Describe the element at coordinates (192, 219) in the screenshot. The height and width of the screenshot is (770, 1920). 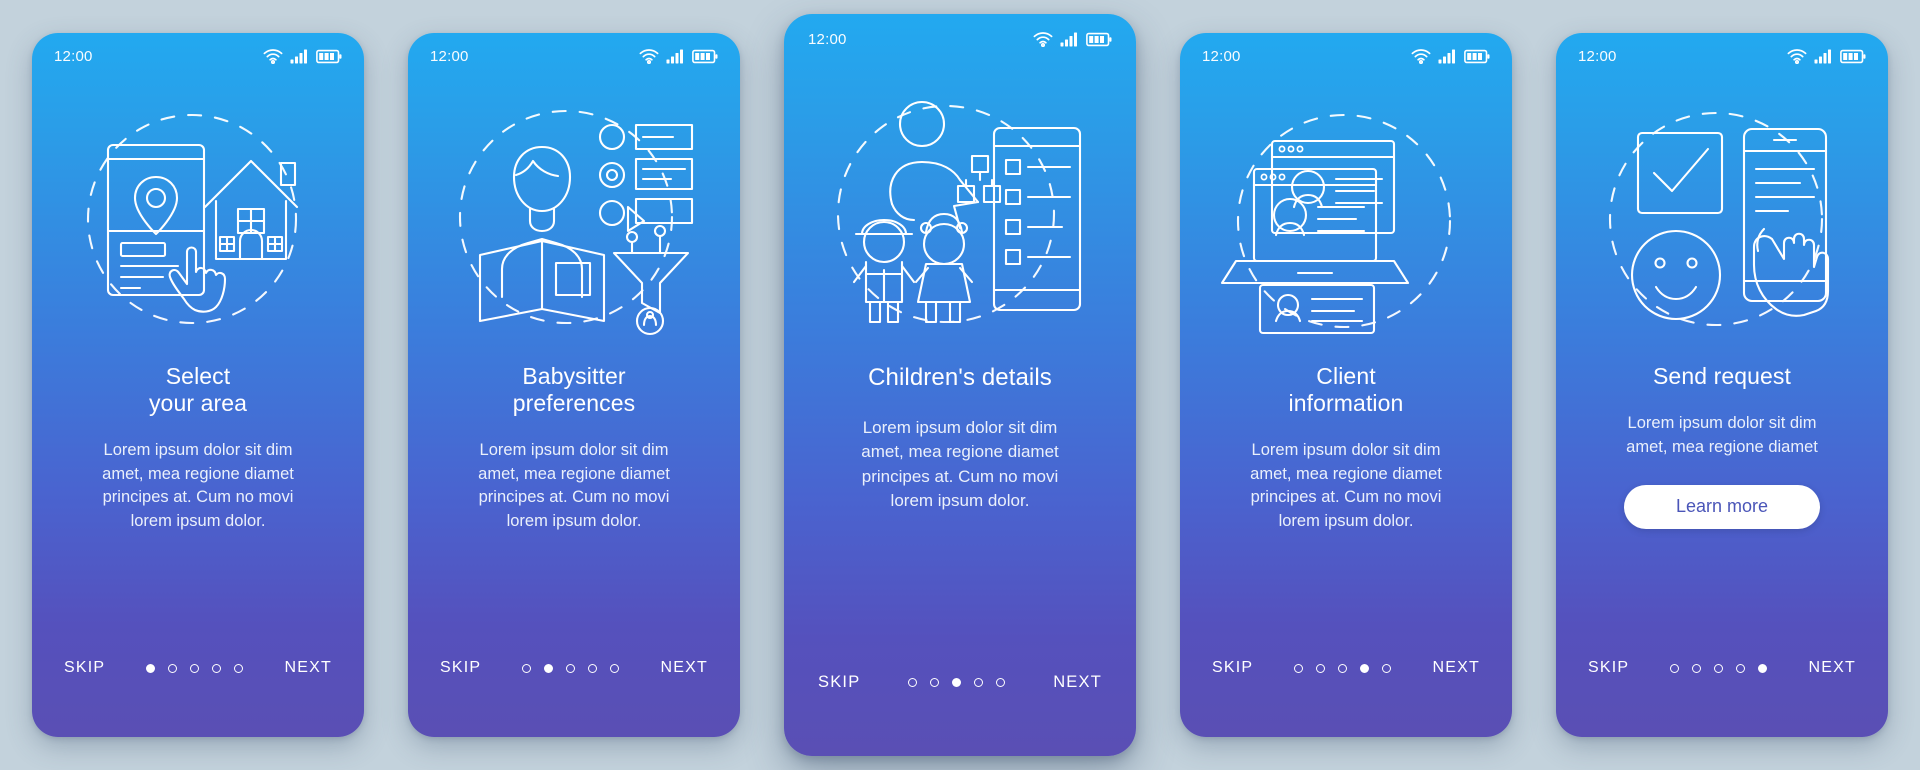
I see `map-pin-phone-house-tap-icon` at that location.